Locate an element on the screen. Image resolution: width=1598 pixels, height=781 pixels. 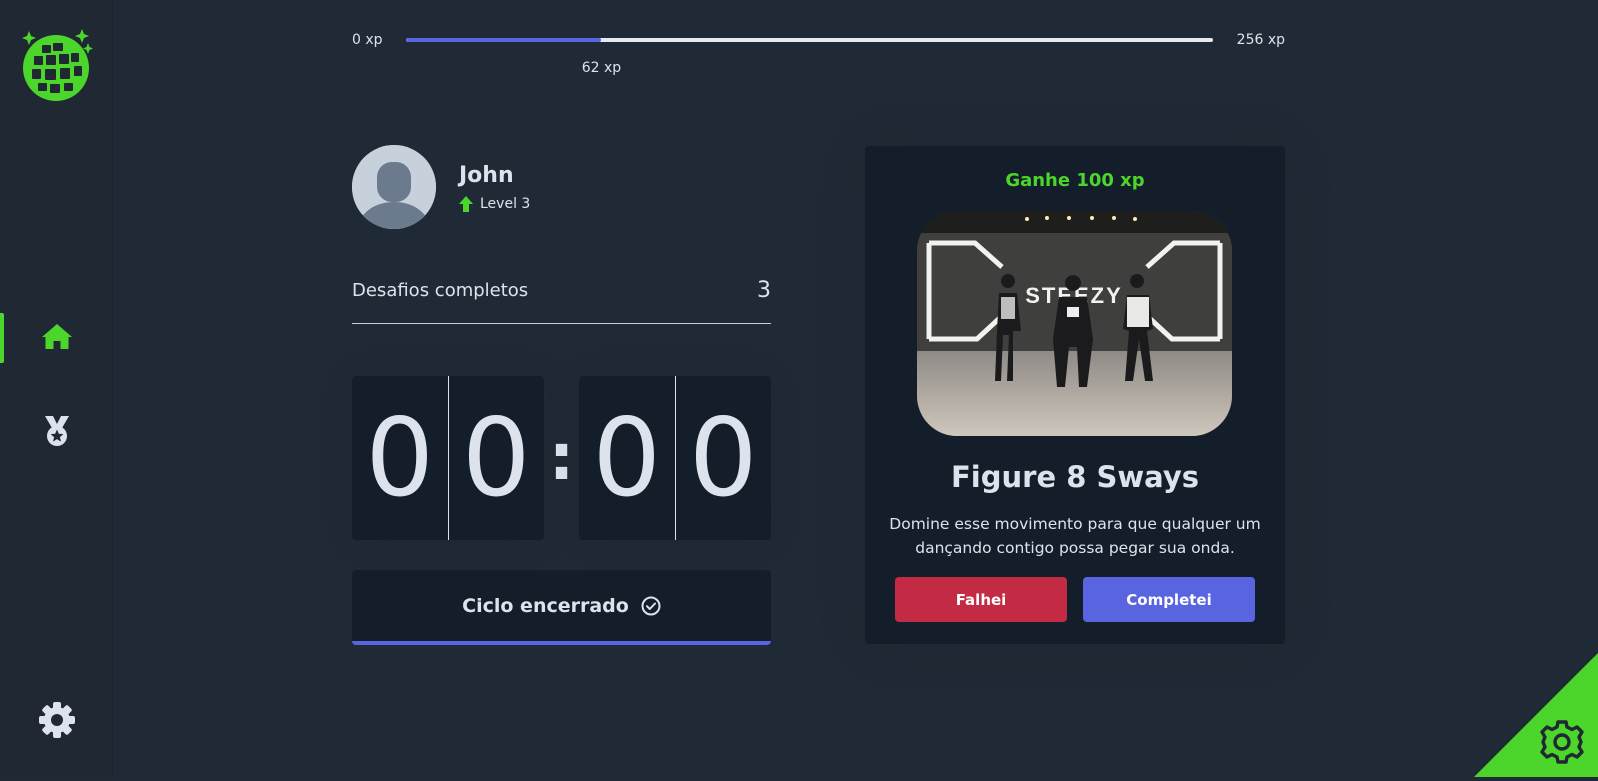
completed-button: Completei is located at coordinates (1169, 599).